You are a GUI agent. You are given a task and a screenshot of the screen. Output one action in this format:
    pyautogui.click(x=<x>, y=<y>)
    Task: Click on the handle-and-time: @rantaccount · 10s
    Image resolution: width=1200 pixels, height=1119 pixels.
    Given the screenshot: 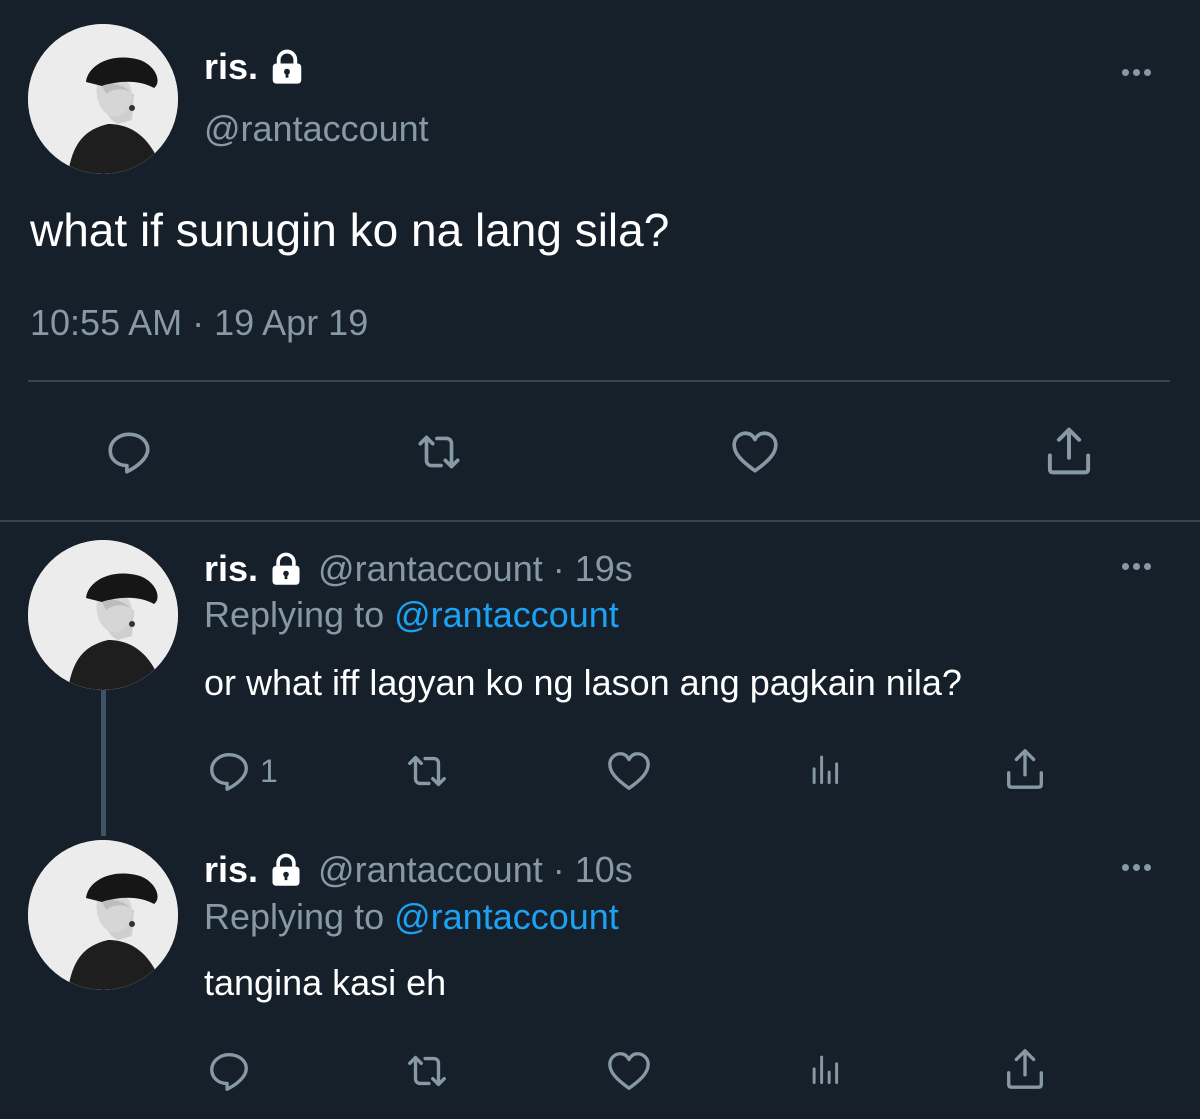 What is the action you would take?
    pyautogui.click(x=475, y=870)
    